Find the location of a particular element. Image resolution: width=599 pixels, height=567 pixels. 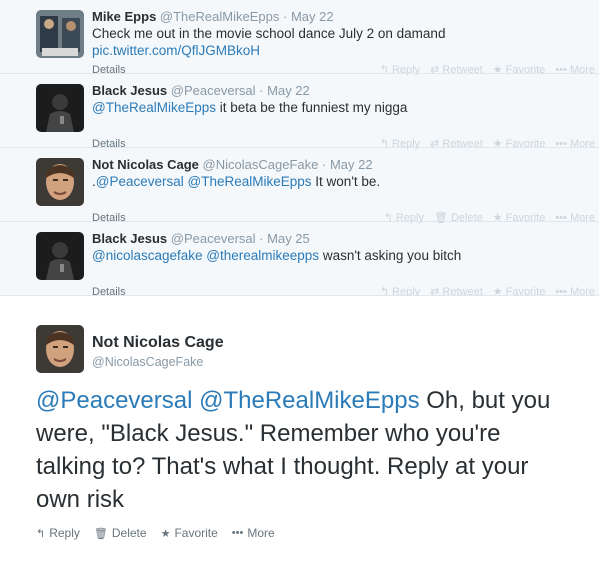

reply-icon: ↰ is located at coordinates (41, 533).